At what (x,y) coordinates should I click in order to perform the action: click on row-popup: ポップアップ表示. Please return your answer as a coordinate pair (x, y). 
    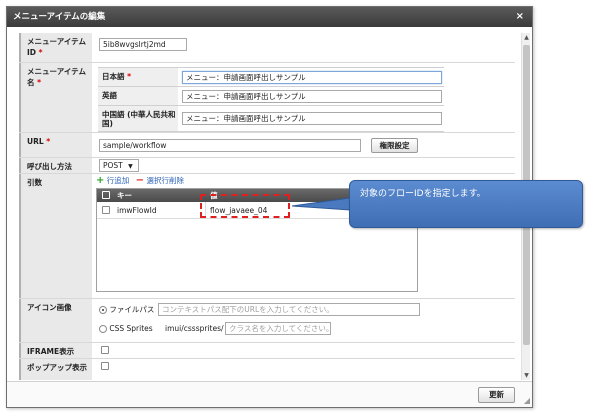
    Looking at the image, I should click on (267, 369).